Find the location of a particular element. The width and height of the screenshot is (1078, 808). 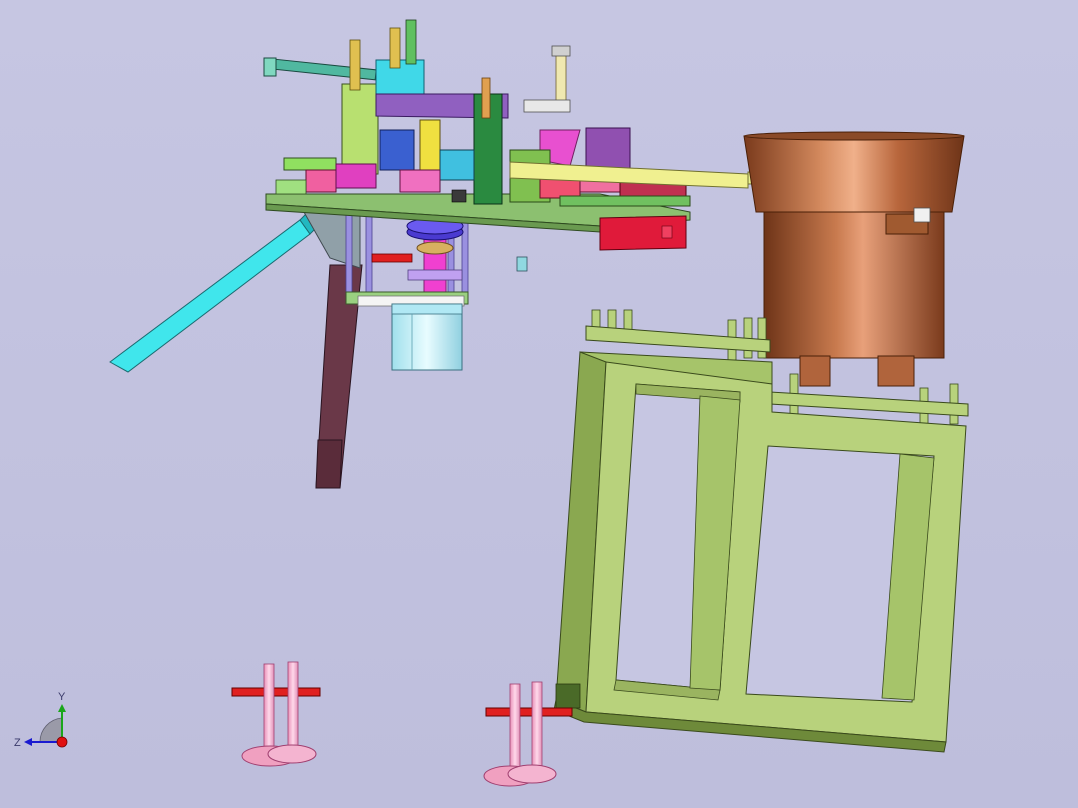

origin-dot-icon is located at coordinates (62, 742).